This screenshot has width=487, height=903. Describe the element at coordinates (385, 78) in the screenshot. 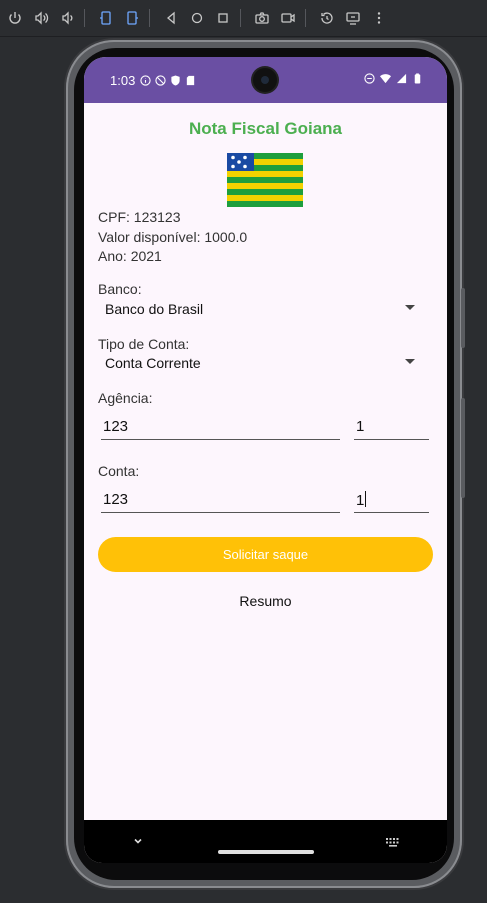

I see `wifi-icon` at that location.